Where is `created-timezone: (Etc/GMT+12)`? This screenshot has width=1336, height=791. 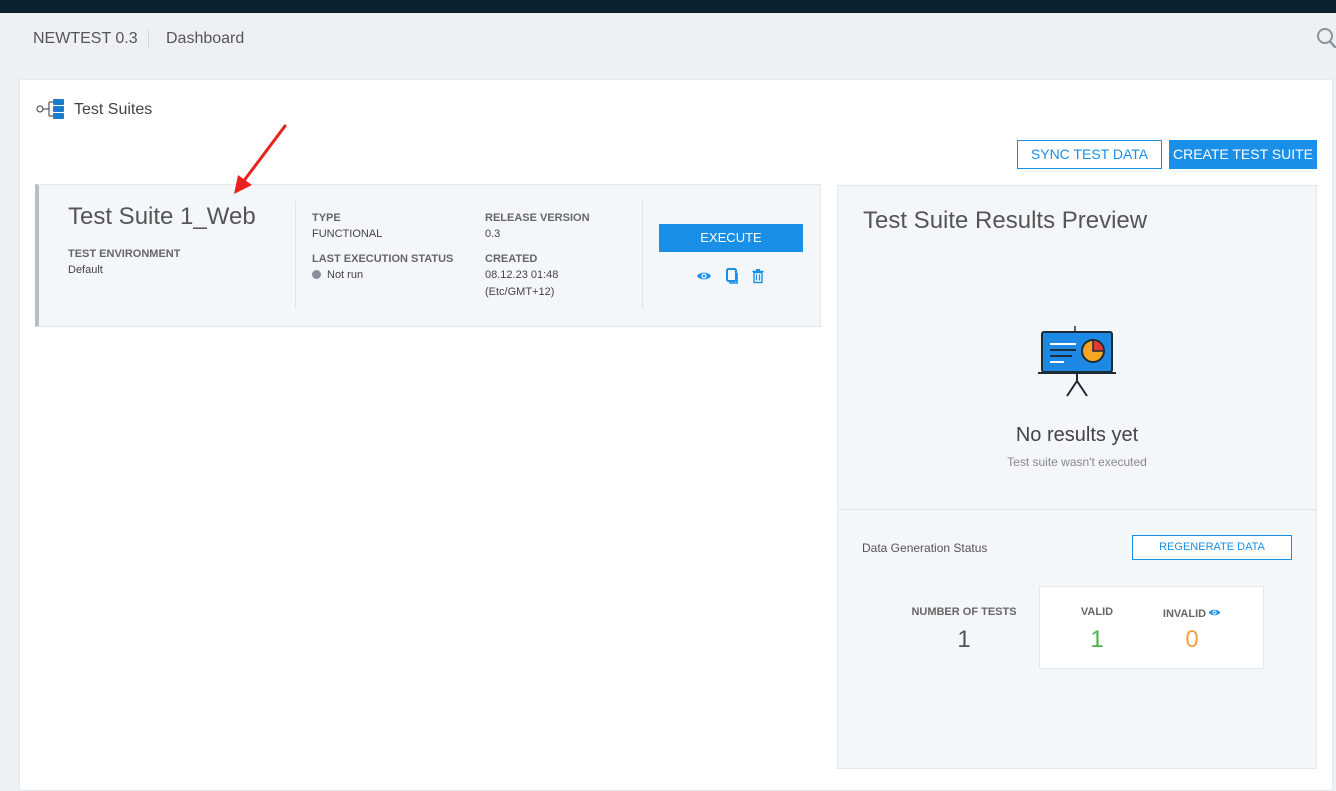 created-timezone: (Etc/GMT+12) is located at coordinates (520, 292).